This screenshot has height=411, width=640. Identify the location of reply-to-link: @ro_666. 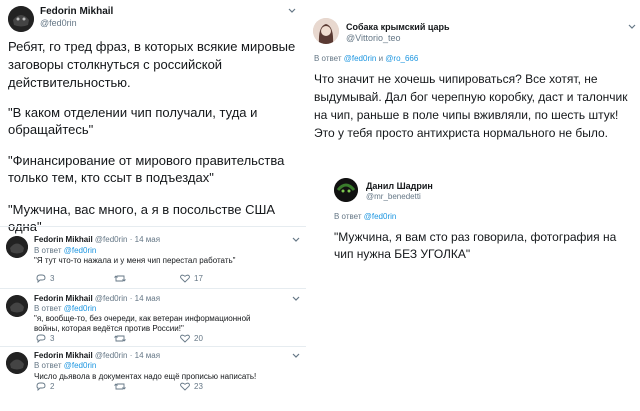
(401, 58).